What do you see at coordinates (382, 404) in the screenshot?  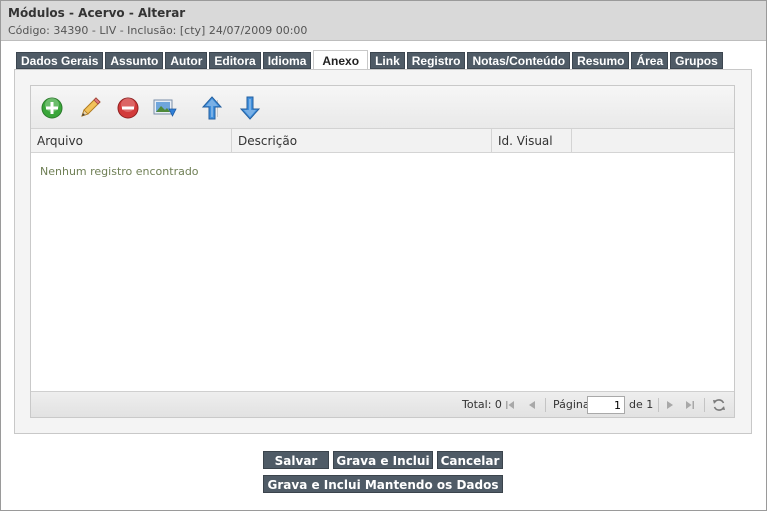 I see `grid-pager: Total: 0 Página de 1` at bounding box center [382, 404].